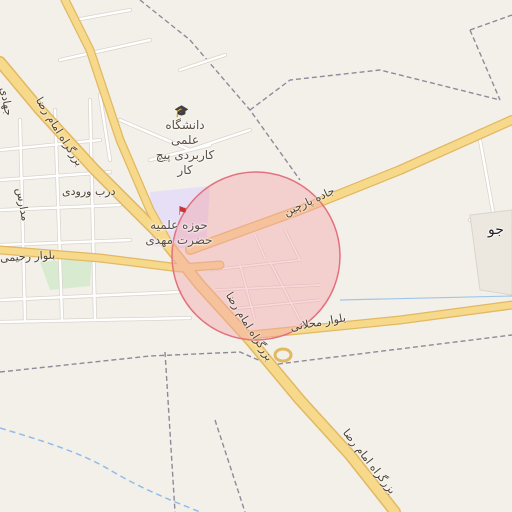 This screenshot has height=512, width=512. Describe the element at coordinates (89, 191) in the screenshot. I see `road-label-darb-vorudi: درب ورودی` at that location.